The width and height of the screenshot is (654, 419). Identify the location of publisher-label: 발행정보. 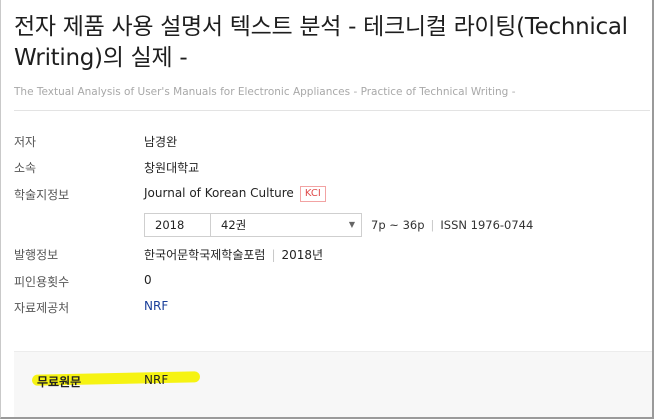
(36, 255).